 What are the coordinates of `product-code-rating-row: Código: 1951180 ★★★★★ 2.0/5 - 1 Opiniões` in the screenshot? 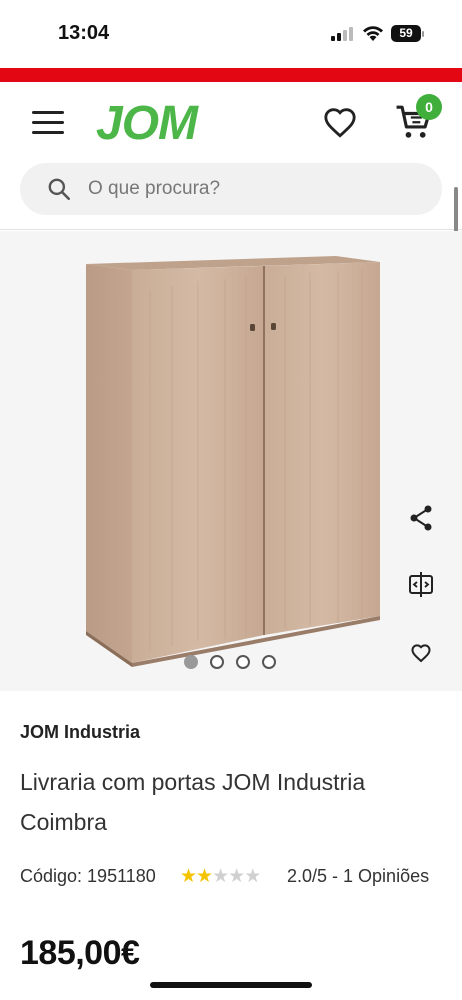 It's located at (235, 878).